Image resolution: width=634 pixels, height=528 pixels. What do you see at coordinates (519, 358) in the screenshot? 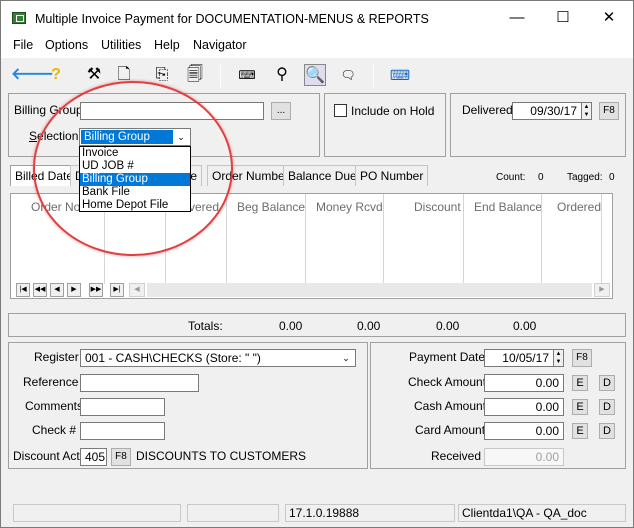
I see `payment-date-input: 10/05/17` at bounding box center [519, 358].